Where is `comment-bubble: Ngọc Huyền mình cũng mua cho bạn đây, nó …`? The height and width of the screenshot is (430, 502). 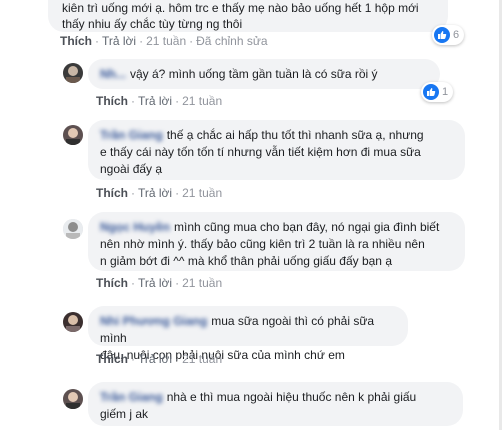 comment-bubble: Ngọc Huyền mình cũng mua cho bạn đây, nó … is located at coordinates (276, 241).